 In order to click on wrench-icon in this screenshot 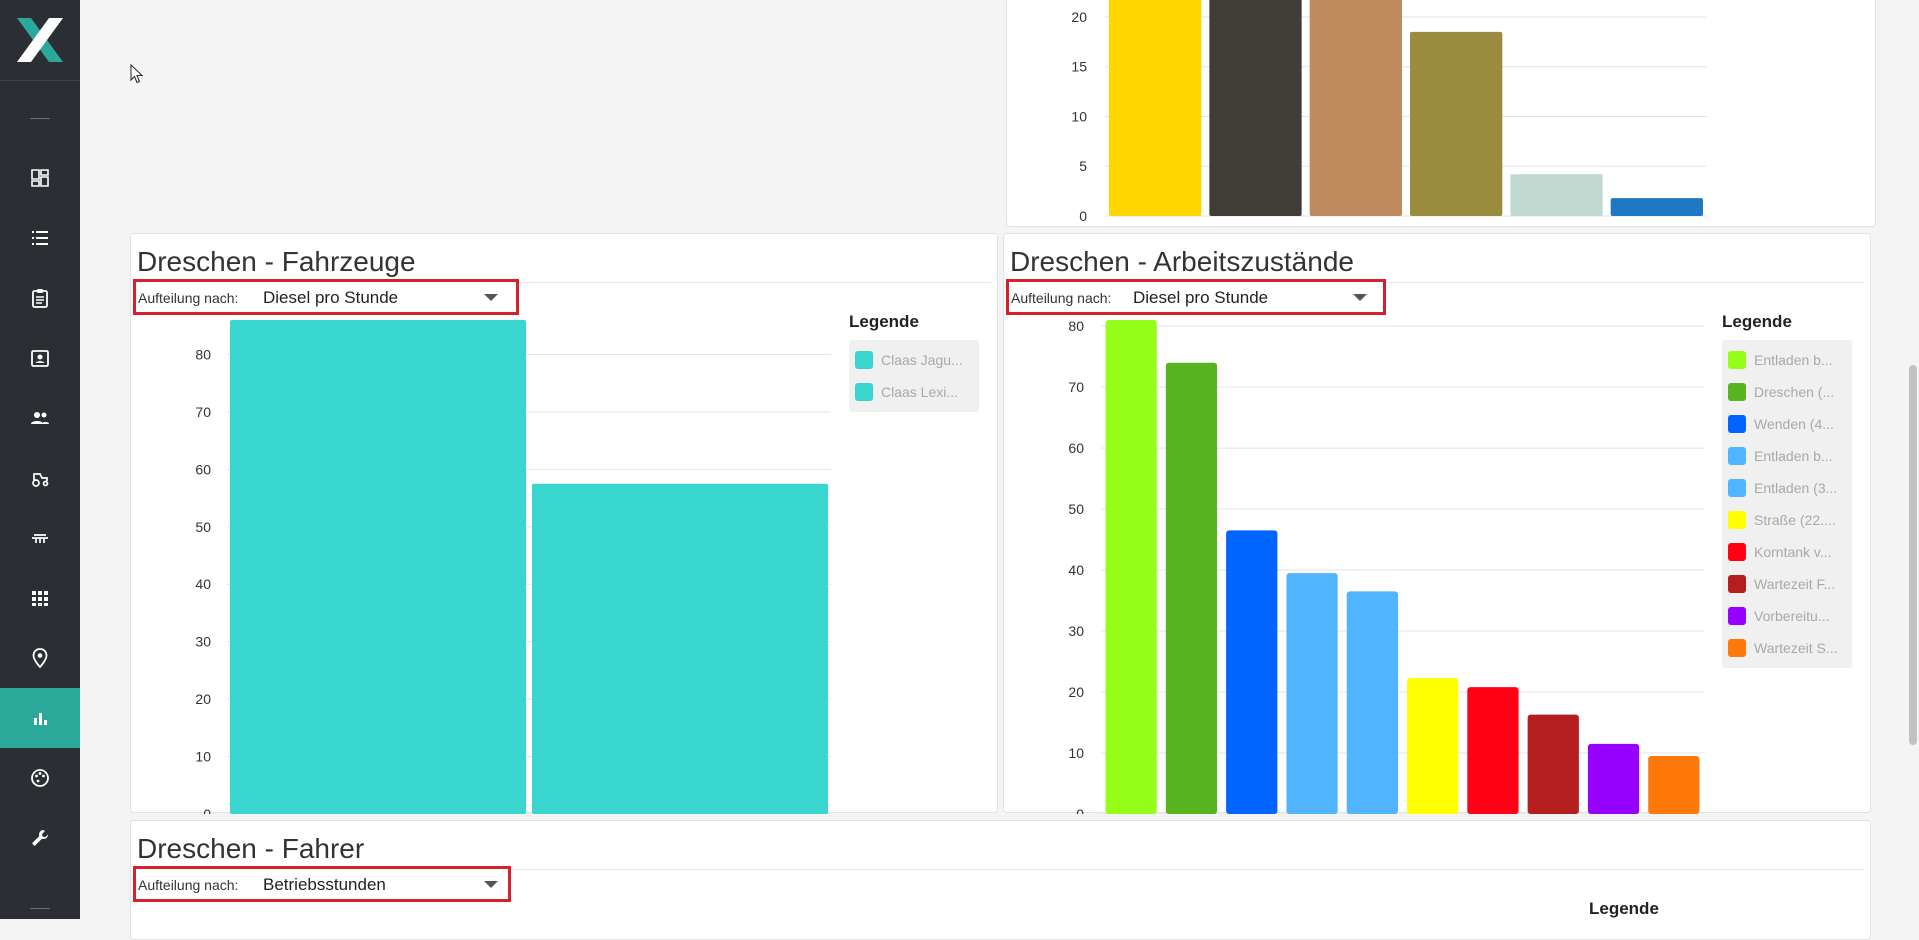, I will do `click(40, 838)`.